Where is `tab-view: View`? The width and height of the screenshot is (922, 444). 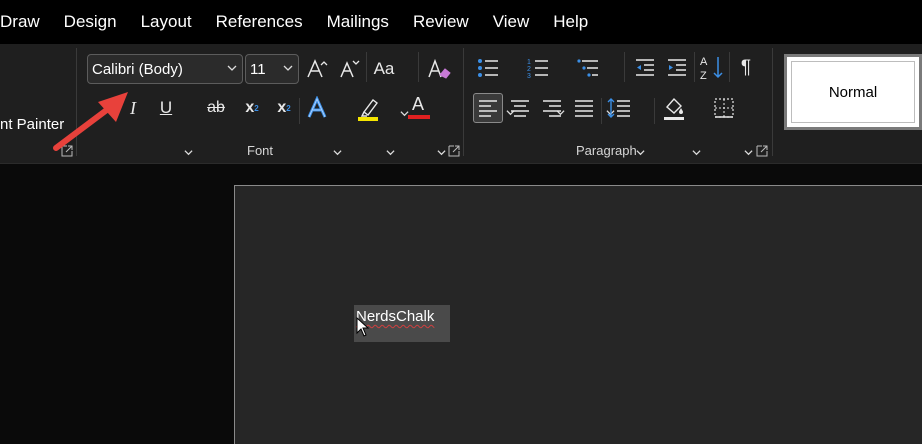
tab-view: View is located at coordinates (511, 22).